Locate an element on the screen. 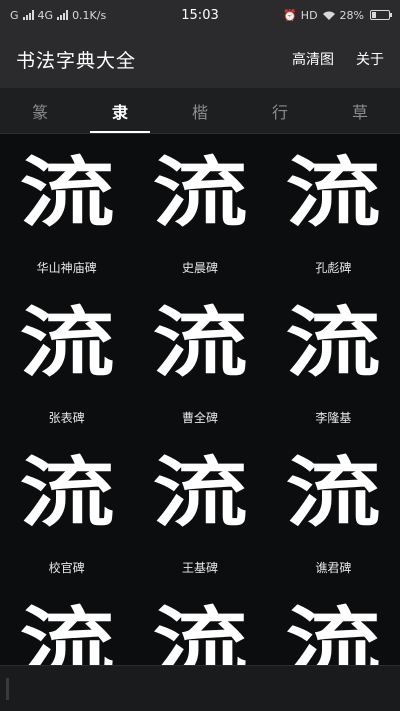 Image resolution: width=400 pixels, height=711 pixels. item-label: 李隆基 is located at coordinates (333, 418).